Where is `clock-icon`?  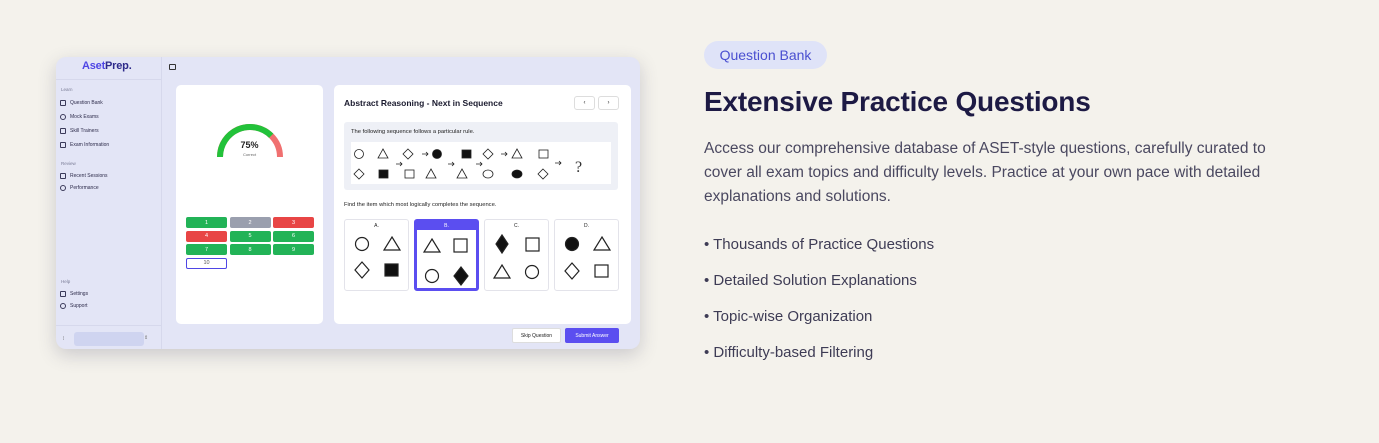
clock-icon is located at coordinates (63, 117).